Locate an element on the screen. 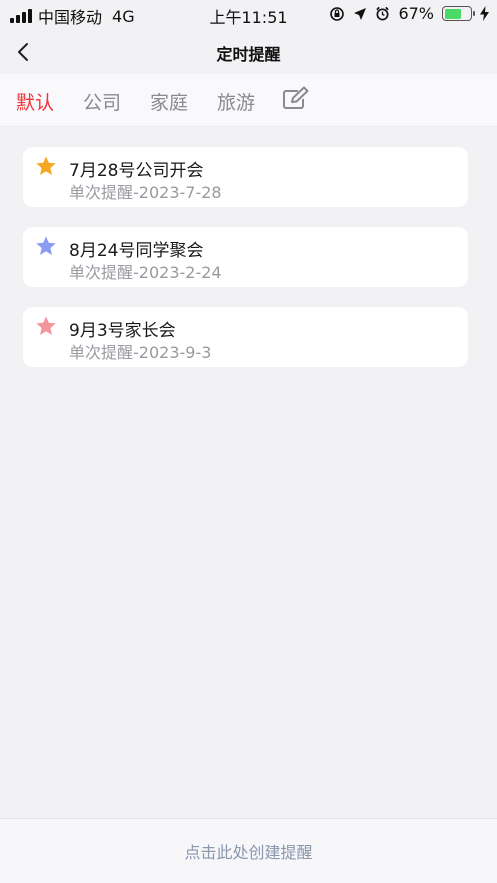 The height and width of the screenshot is (883, 497). battery-percent: 67% is located at coordinates (416, 13).